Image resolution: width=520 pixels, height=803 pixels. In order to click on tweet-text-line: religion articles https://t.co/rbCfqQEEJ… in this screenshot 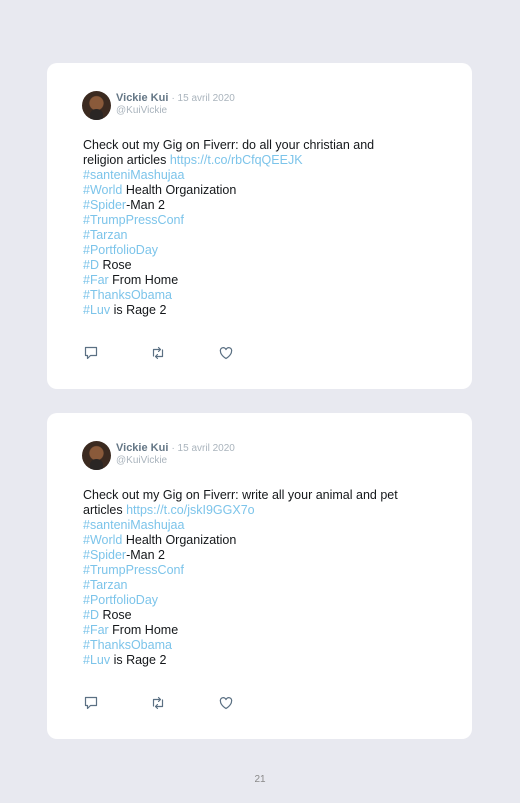, I will do `click(253, 160)`.